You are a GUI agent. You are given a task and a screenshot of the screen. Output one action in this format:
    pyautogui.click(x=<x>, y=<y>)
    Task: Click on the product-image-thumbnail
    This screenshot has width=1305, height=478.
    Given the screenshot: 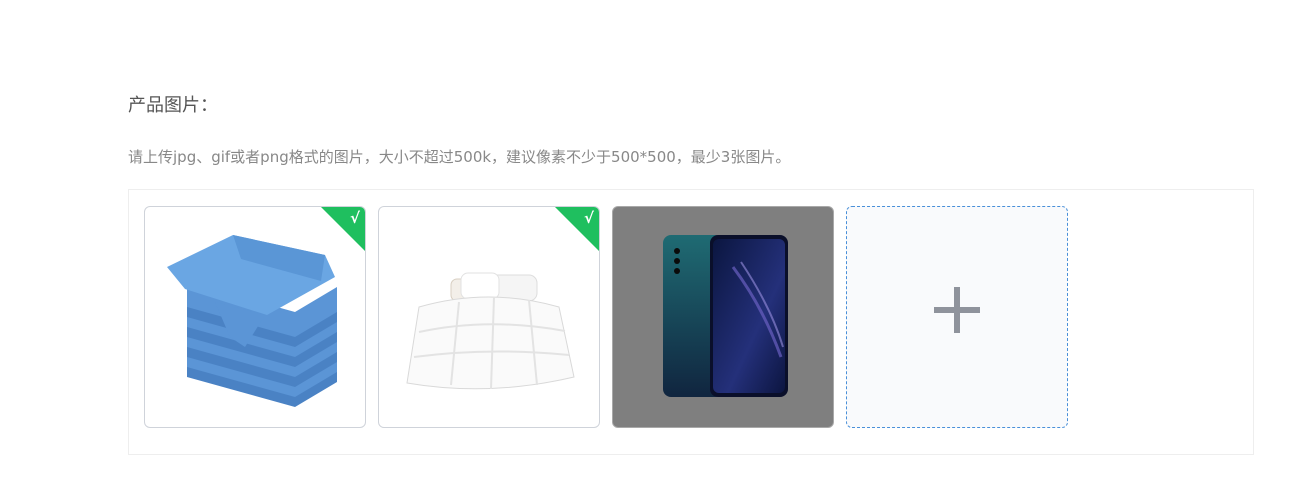 What is the action you would take?
    pyautogui.click(x=723, y=317)
    